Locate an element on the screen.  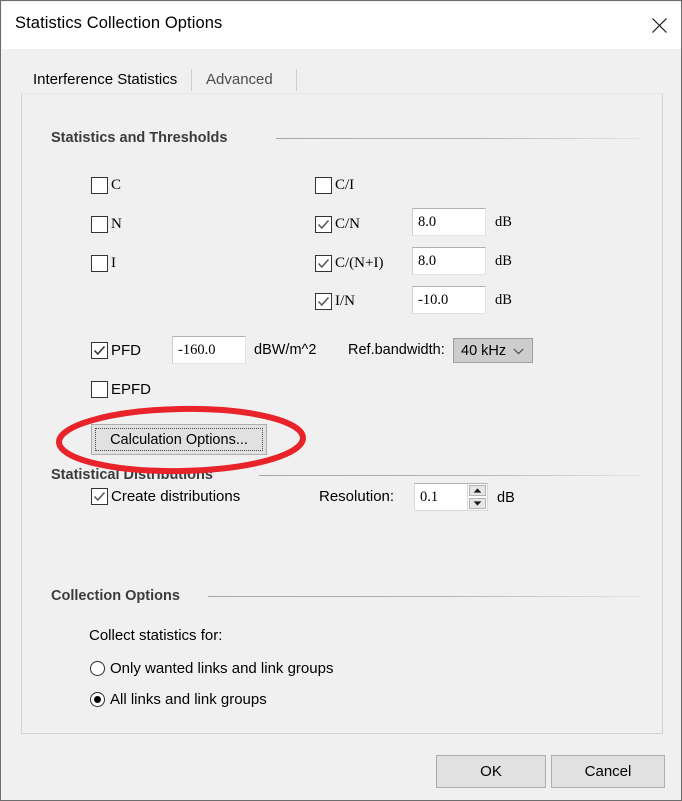
stepper-down-button is located at coordinates (477, 503).